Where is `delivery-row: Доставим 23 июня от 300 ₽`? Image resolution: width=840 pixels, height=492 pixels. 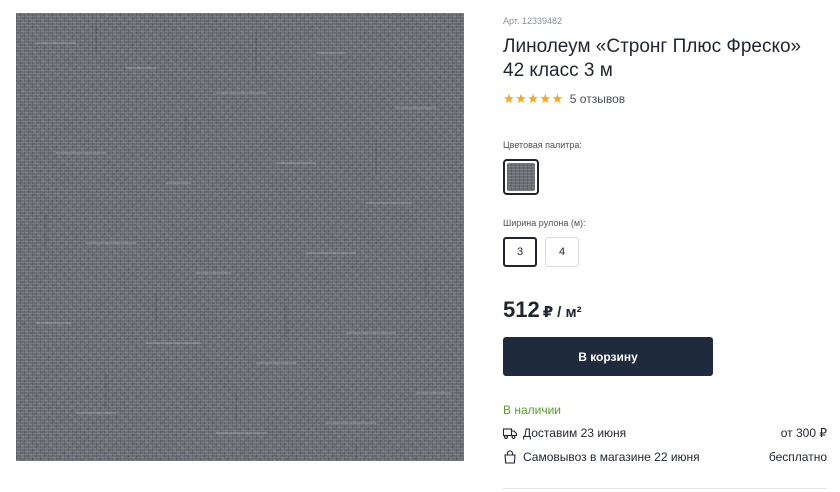 delivery-row: Доставим 23 июня от 300 ₽ is located at coordinates (665, 433).